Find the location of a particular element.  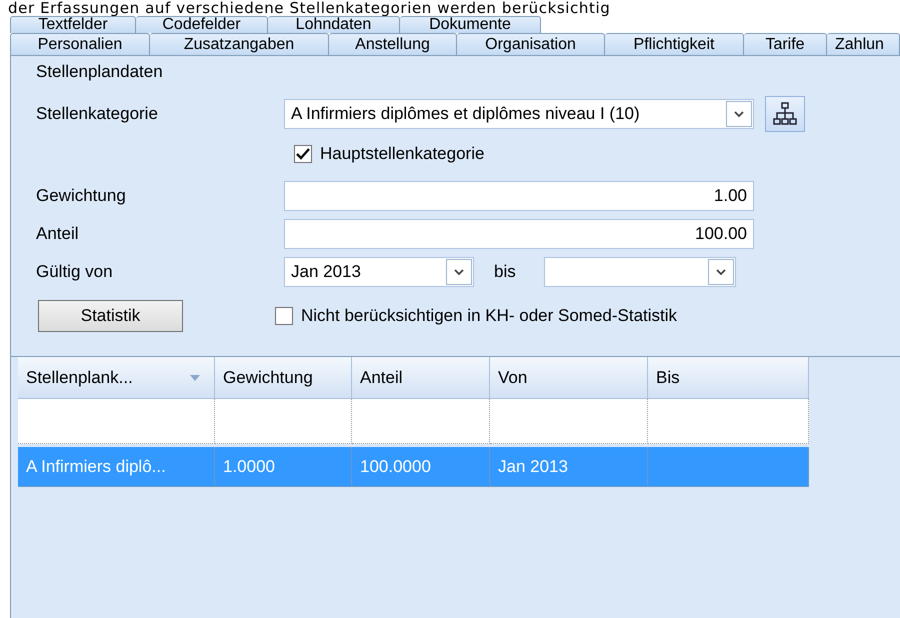

field-label: Gültig von is located at coordinates (75, 272).